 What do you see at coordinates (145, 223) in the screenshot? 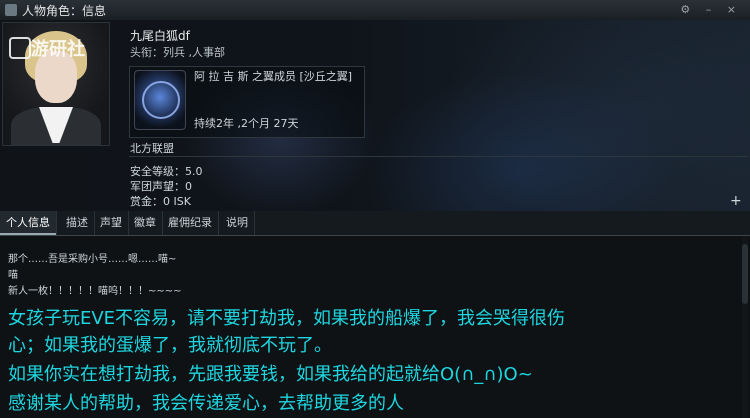
I see `tab-medals: 徽章` at bounding box center [145, 223].